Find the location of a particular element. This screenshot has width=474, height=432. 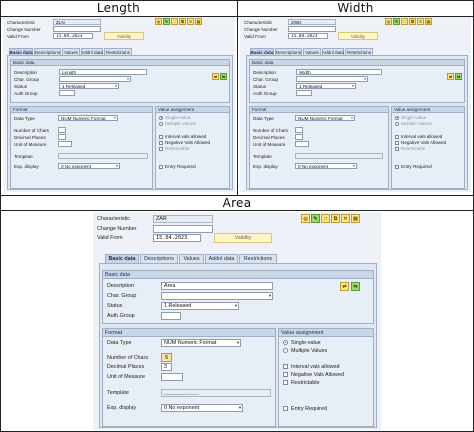

decimal-places-field: 3 is located at coordinates (166, 367).